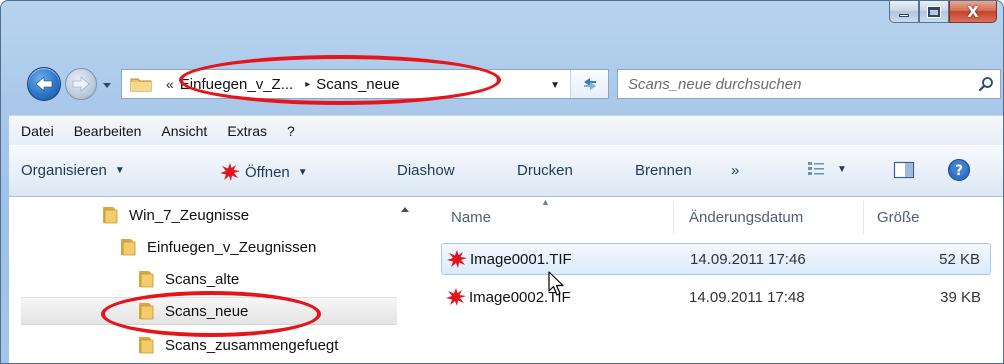 The image size is (1004, 364). I want to click on tree-item-scans-neue: Scans_neue, so click(209, 311).